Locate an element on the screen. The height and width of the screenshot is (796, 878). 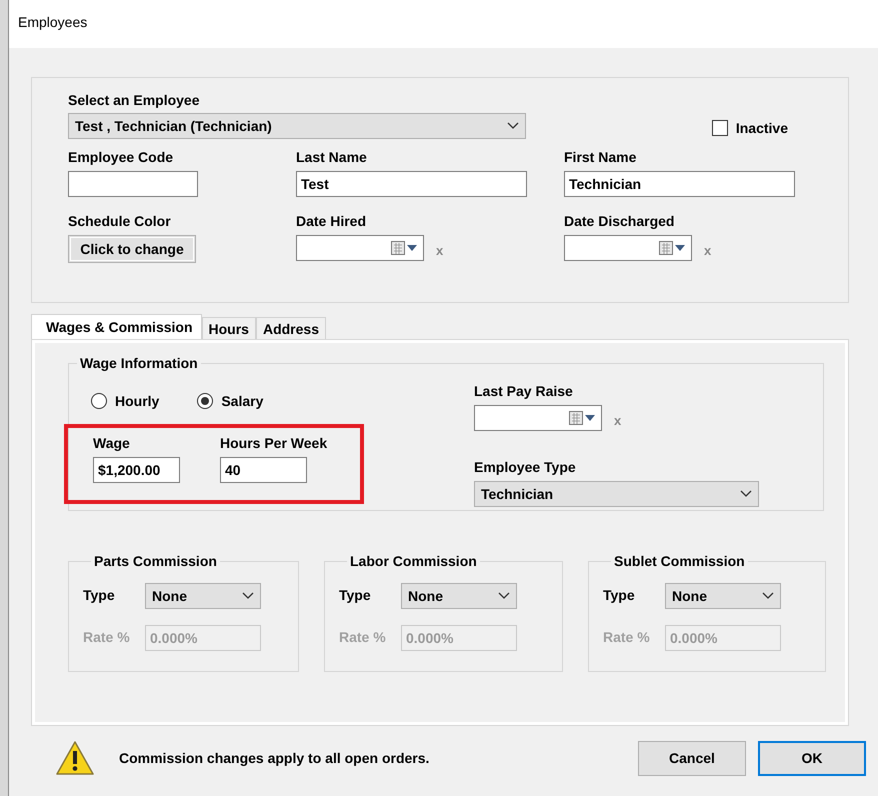
dialog-button: OK is located at coordinates (812, 758).